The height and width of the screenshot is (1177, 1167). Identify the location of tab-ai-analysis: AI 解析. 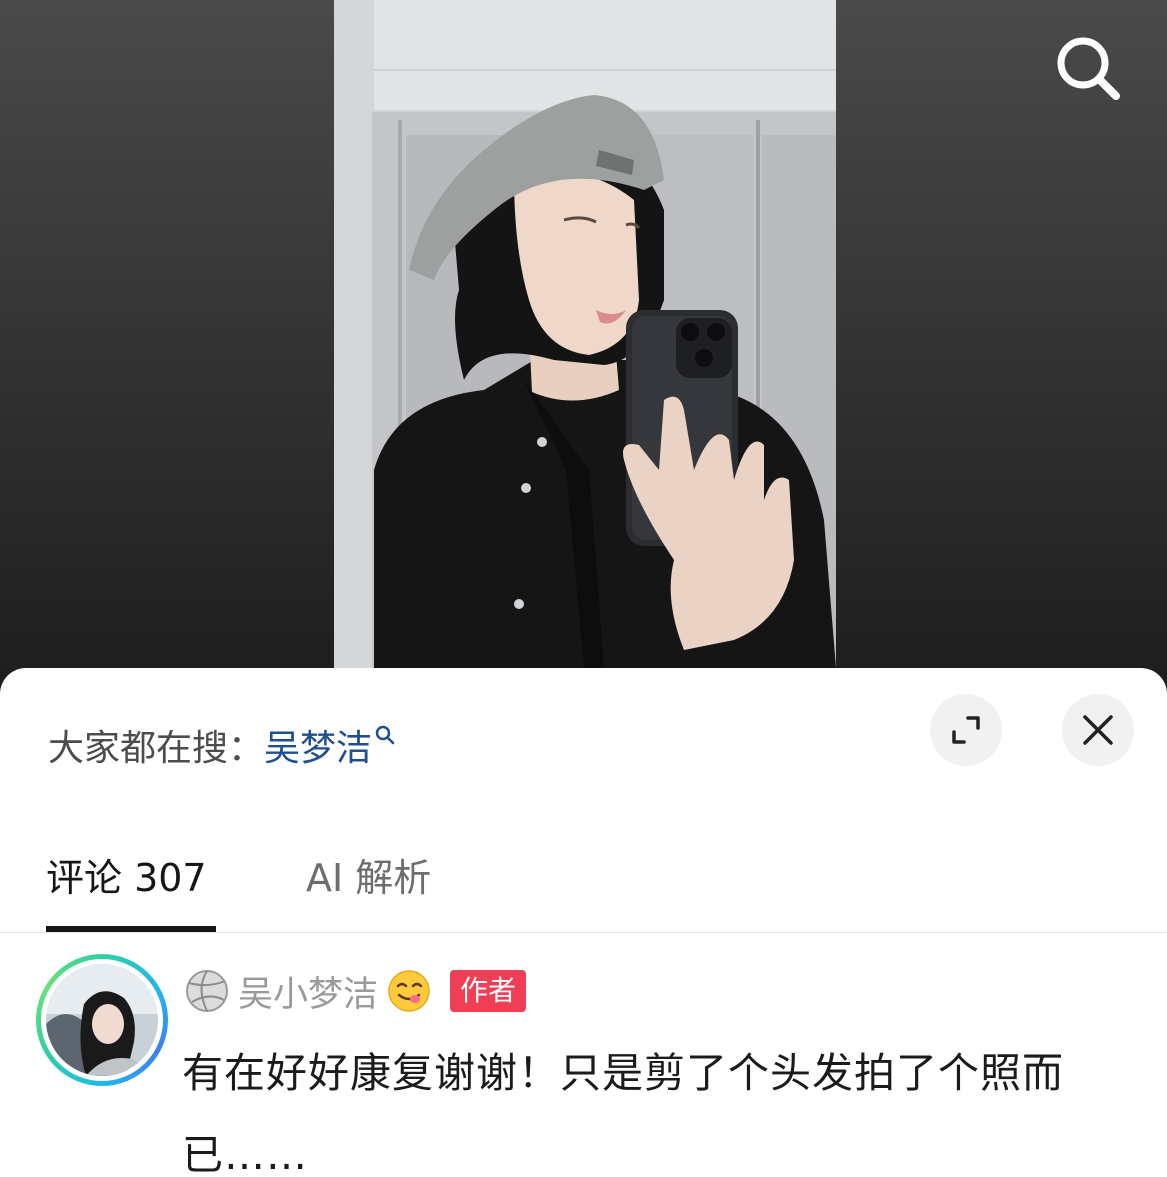
(368, 878).